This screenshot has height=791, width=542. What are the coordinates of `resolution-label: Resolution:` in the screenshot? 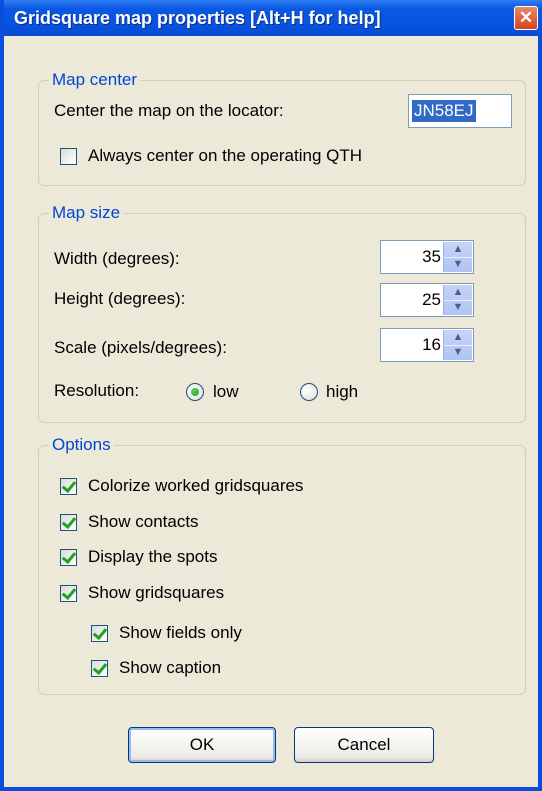 It's located at (97, 390).